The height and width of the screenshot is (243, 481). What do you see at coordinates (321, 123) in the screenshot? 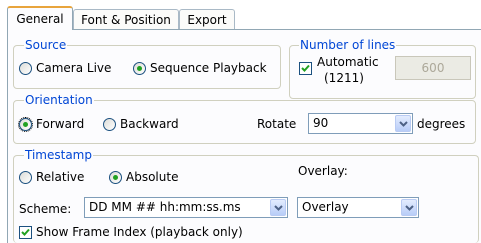
I see `rotate-value: 90` at bounding box center [321, 123].